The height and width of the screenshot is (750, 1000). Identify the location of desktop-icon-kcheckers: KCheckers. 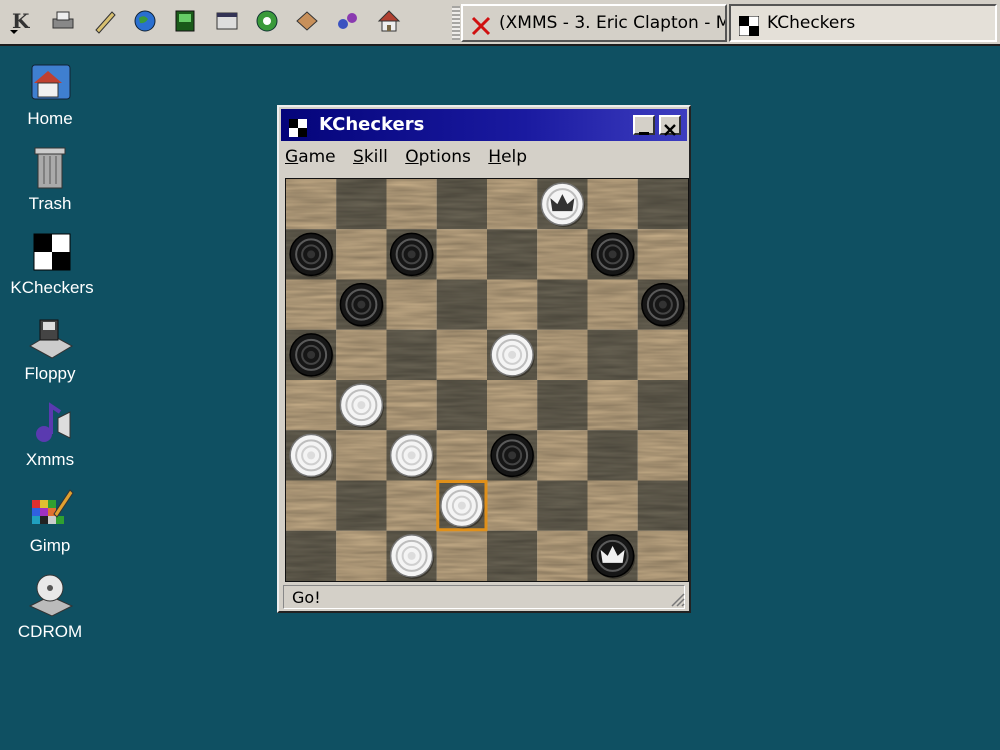
(52, 264).